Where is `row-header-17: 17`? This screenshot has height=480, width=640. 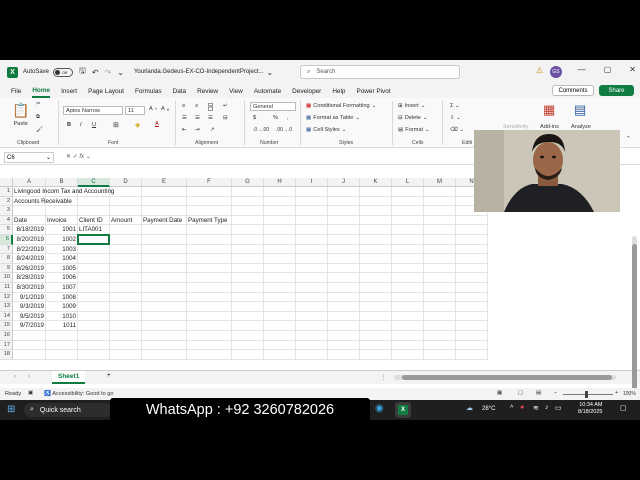
row-header-17: 17 is located at coordinates (6, 345).